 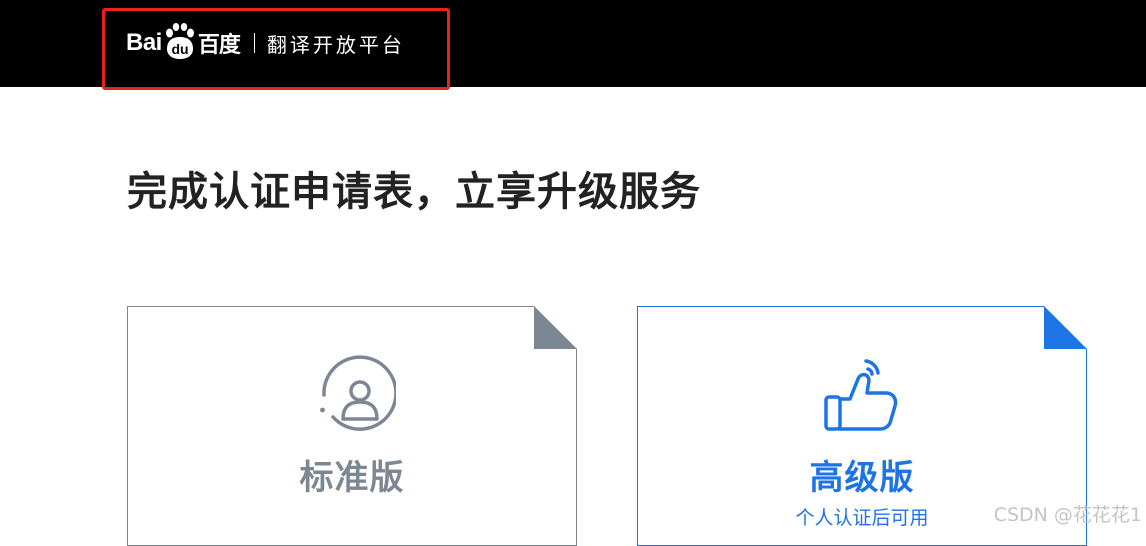 What do you see at coordinates (861, 395) in the screenshot?
I see `thumbs-up-icon` at bounding box center [861, 395].